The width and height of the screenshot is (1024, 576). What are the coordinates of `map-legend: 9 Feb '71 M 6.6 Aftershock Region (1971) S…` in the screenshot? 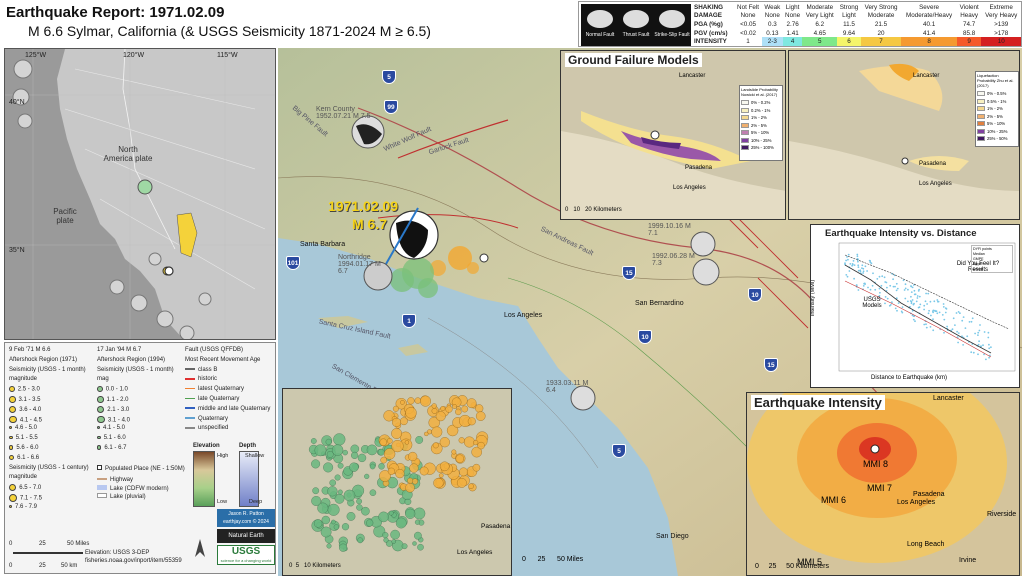 It's located at (140, 458).